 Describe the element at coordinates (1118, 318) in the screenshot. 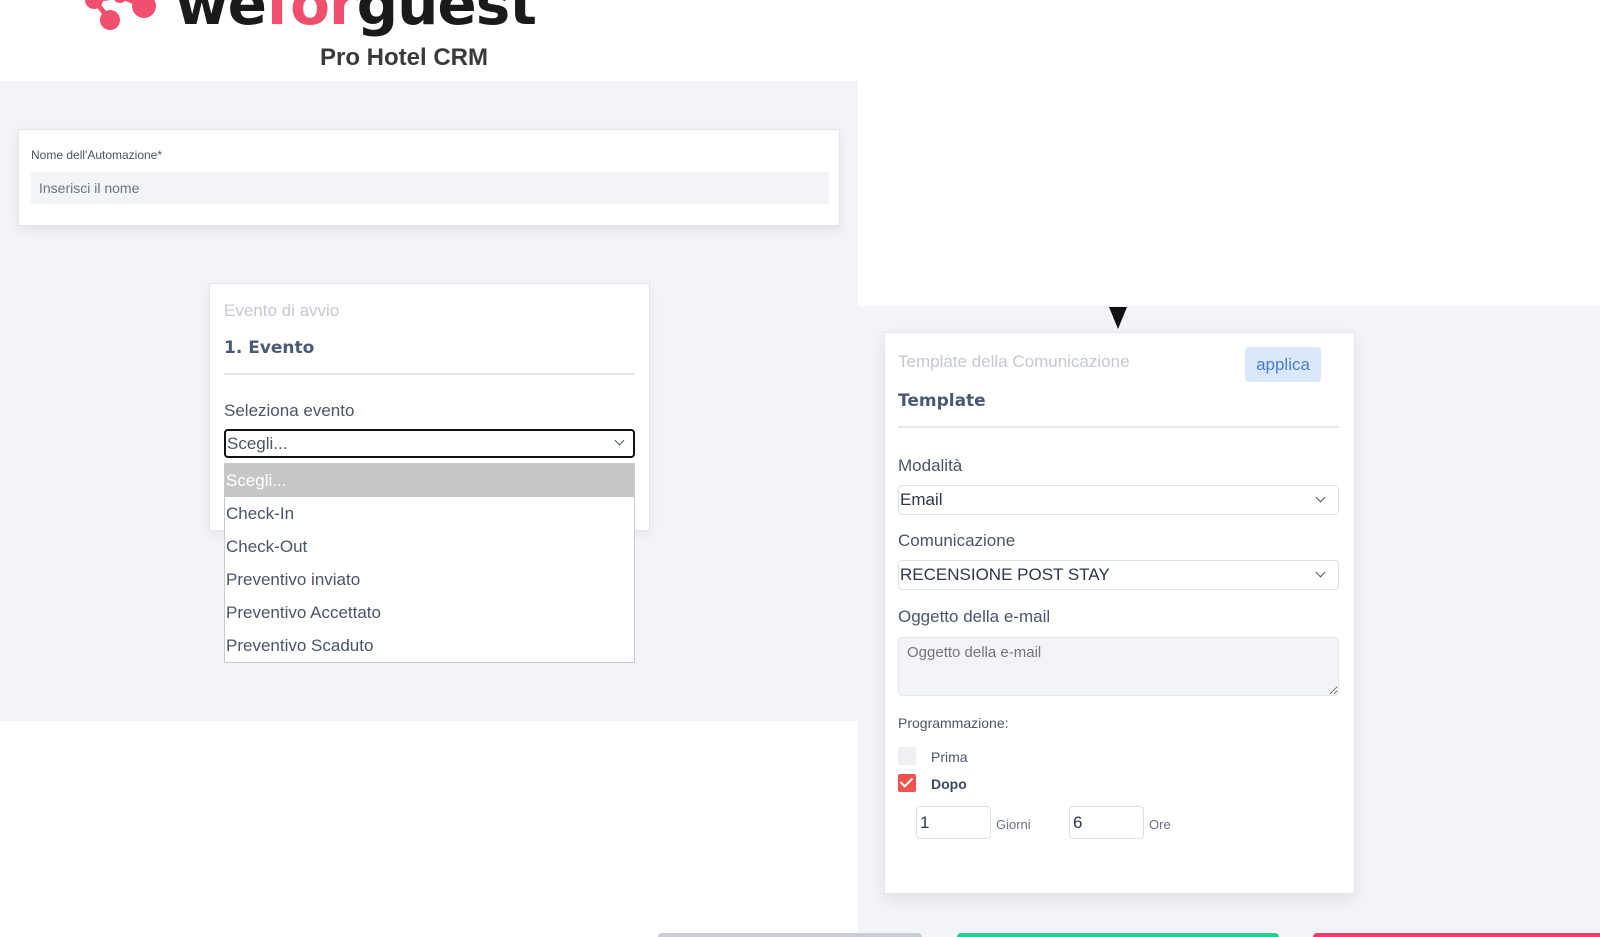

I see `connector-arrow-icon` at that location.